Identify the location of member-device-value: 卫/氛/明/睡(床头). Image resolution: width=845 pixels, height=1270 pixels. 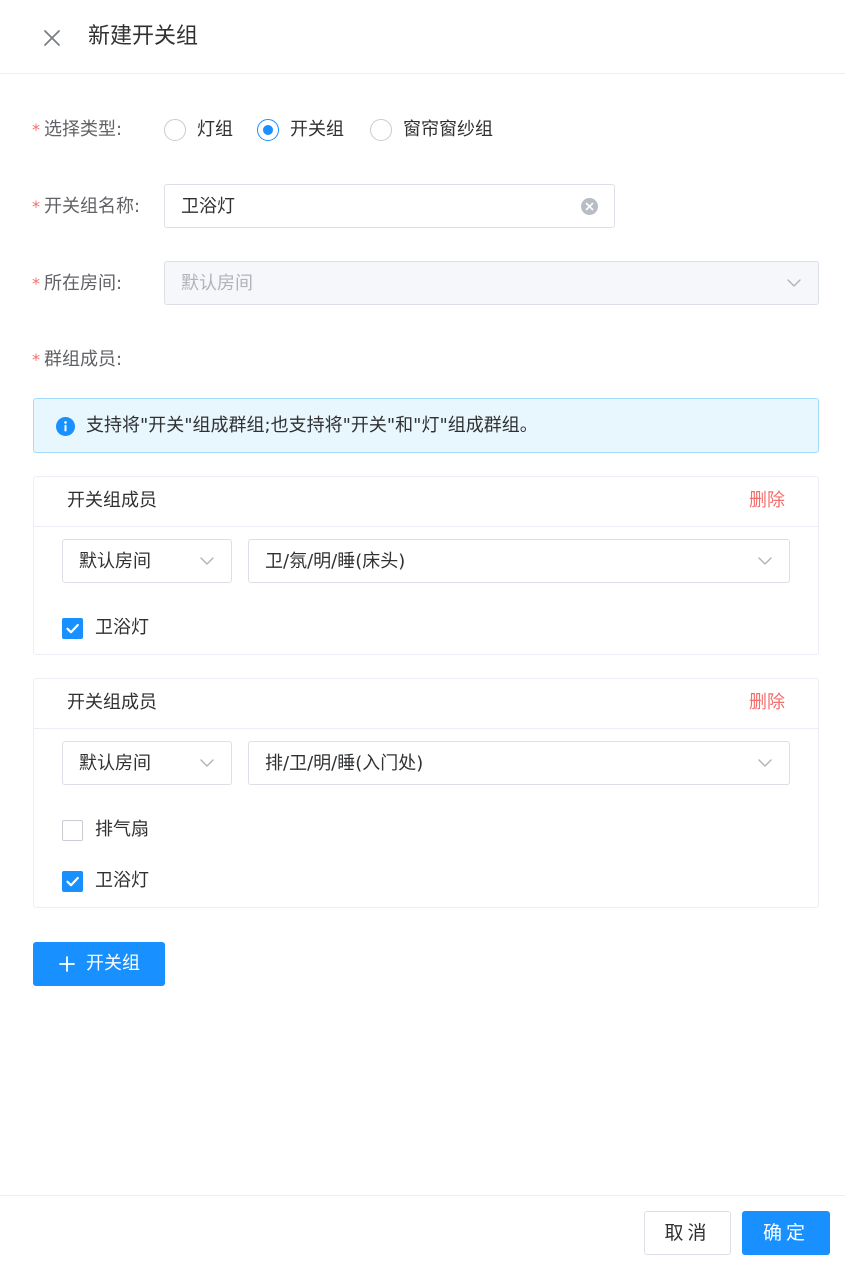
(335, 561).